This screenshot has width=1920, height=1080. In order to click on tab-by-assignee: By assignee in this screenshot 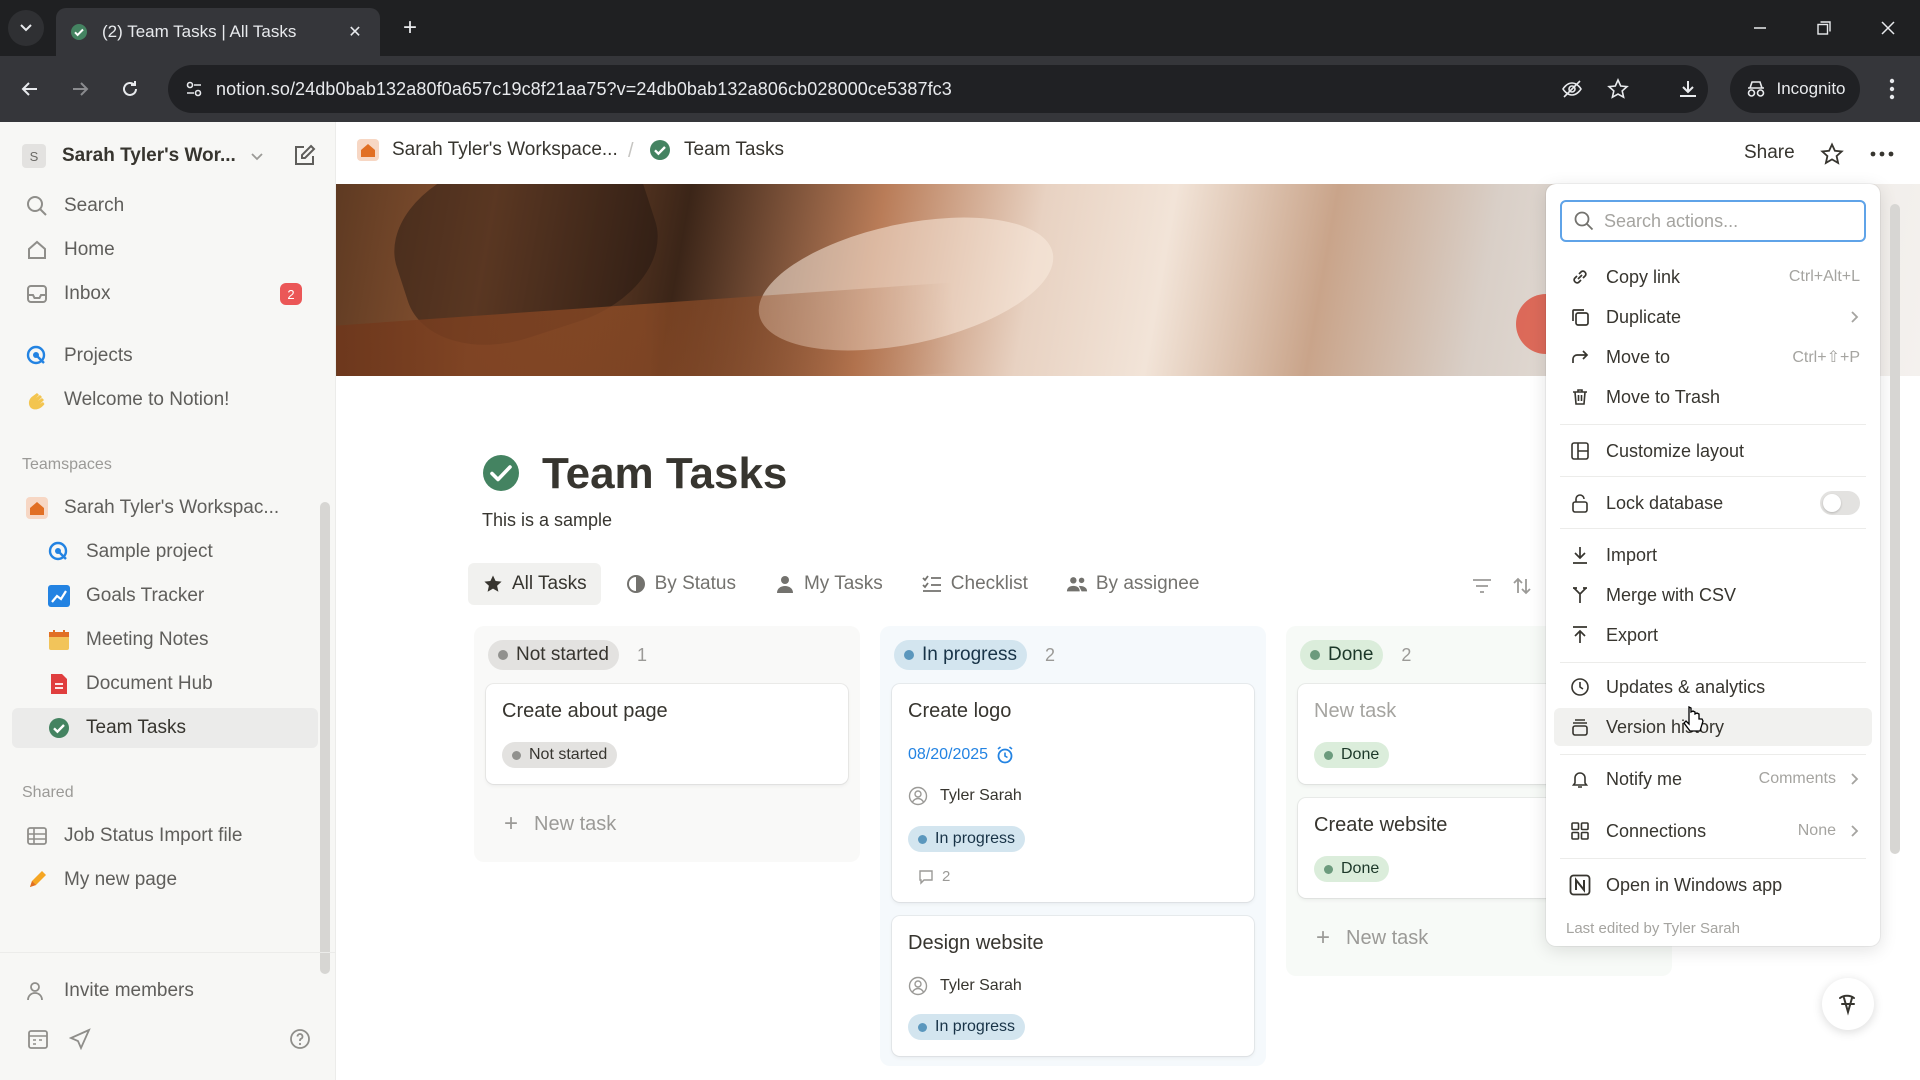, I will do `click(1133, 584)`.